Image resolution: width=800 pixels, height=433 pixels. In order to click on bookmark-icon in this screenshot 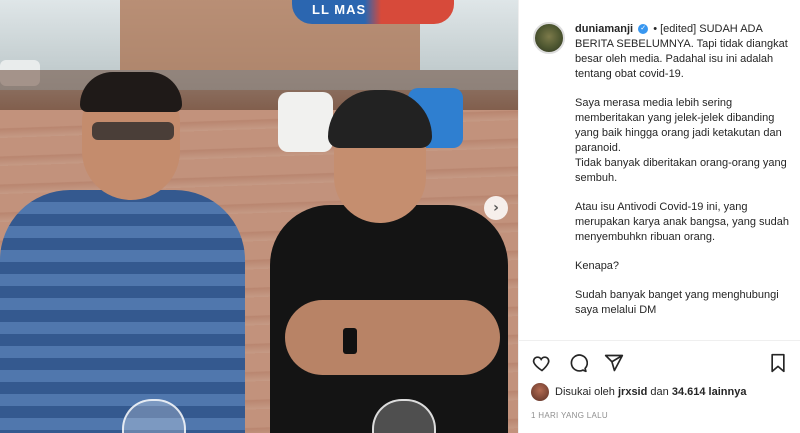, I will do `click(778, 363)`.